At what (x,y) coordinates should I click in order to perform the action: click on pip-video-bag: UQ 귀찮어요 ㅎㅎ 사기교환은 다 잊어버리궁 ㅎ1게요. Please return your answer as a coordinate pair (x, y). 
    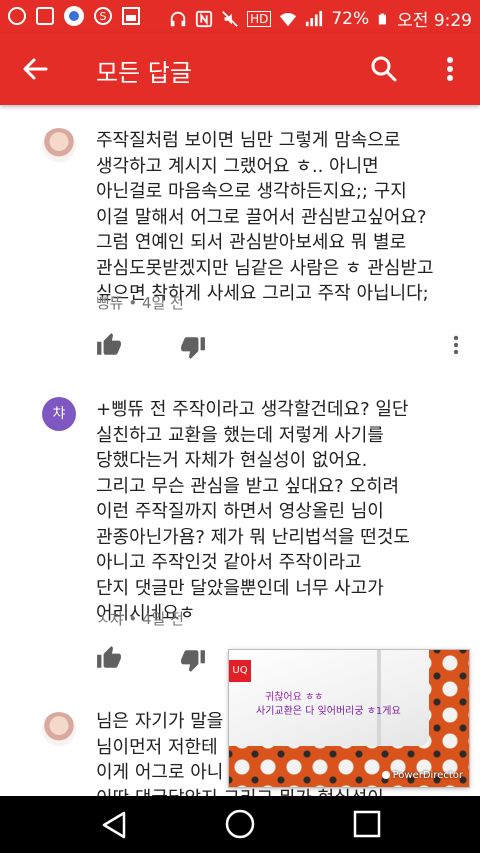
    Looking at the image, I should click on (329, 698).